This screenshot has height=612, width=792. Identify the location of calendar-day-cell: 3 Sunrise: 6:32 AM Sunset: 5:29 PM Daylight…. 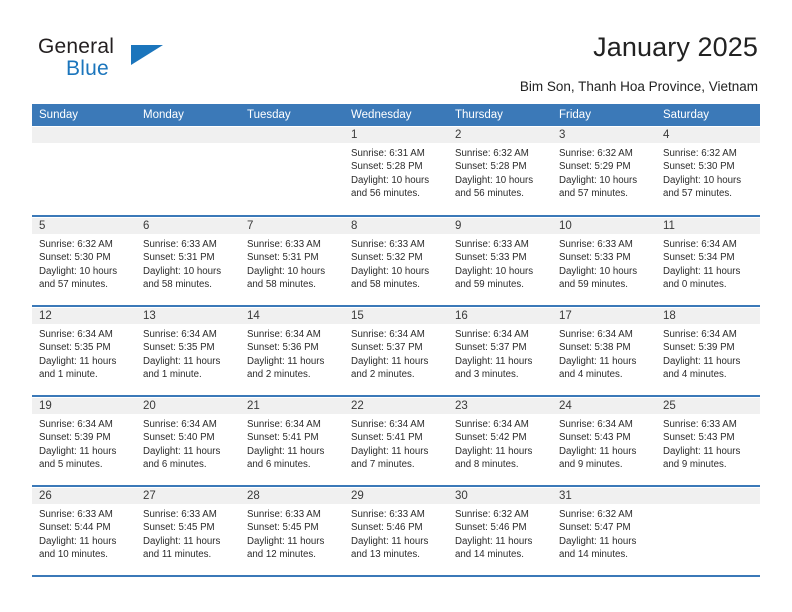
(604, 171).